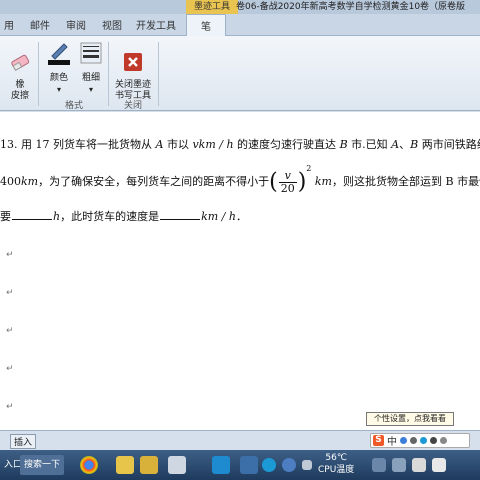 This screenshot has height=480, width=480. What do you see at coordinates (287, 176) in the screenshot?
I see `fraction-numerator: v` at bounding box center [287, 176].